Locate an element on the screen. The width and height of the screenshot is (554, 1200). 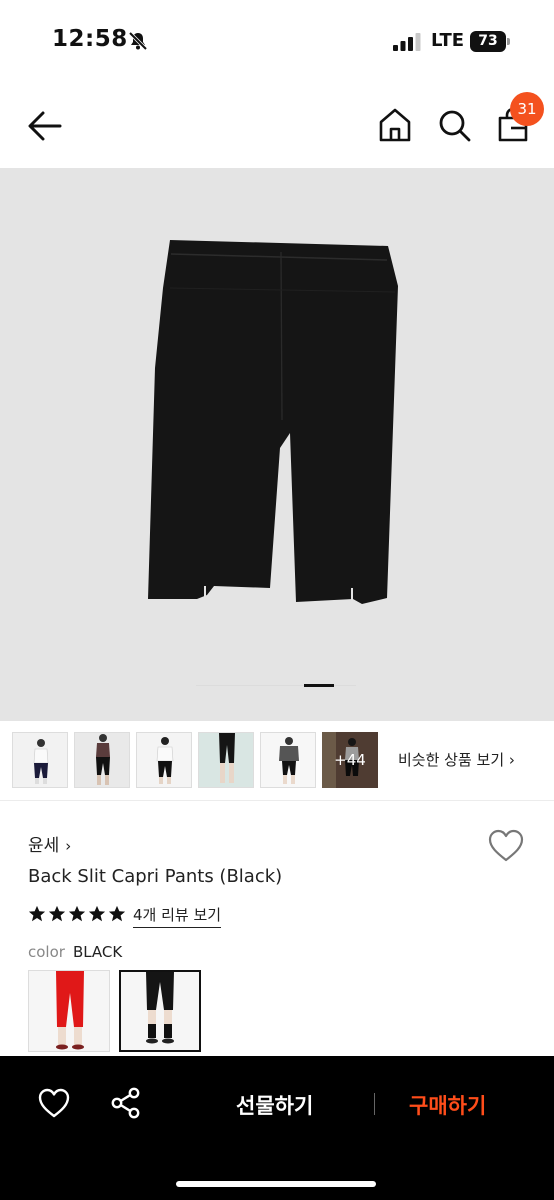
color-option-black is located at coordinates (160, 1011).